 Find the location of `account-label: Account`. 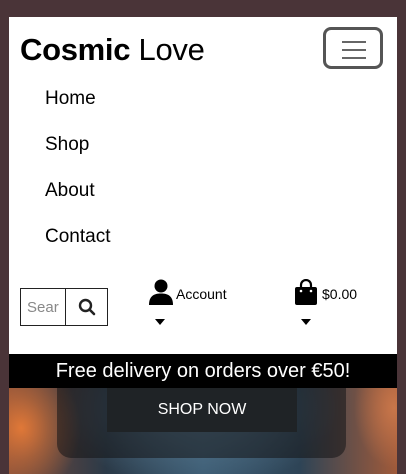

account-label: Account is located at coordinates (201, 294).